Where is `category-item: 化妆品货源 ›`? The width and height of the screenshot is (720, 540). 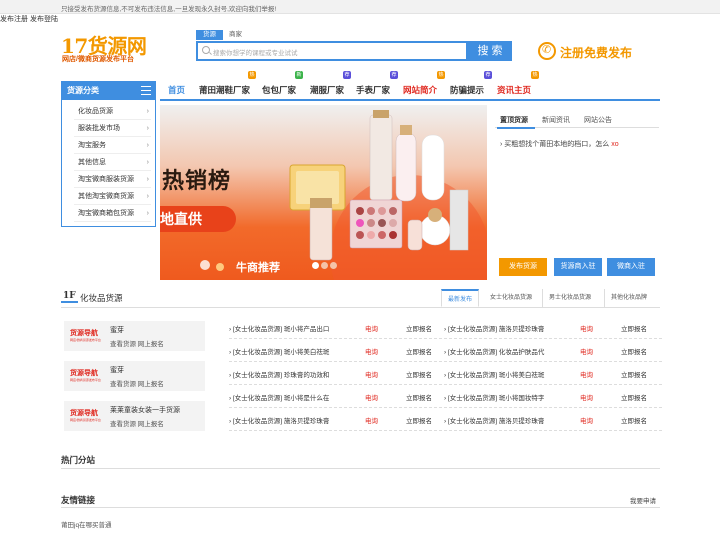 category-item: 化妆品货源 › is located at coordinates (112, 111).